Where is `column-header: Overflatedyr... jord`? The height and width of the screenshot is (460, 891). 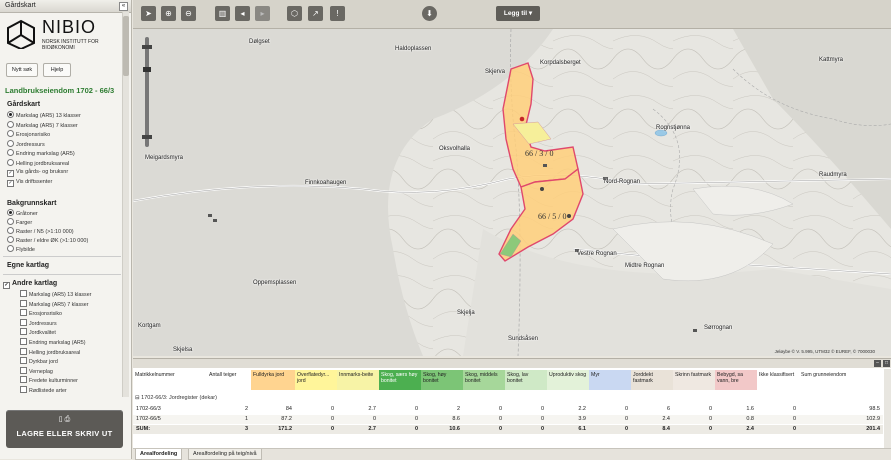
column-header: Overflatedyr... jord is located at coordinates (316, 380).